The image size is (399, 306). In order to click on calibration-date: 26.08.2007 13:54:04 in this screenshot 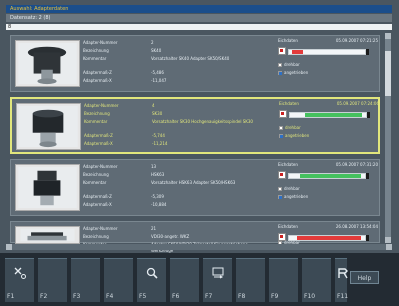, I will do `click(356, 226)`.